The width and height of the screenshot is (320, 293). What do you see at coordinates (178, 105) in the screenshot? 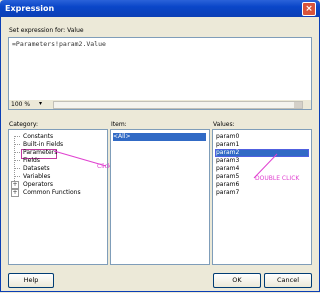
I see `horizontal-scrollbar` at bounding box center [178, 105].